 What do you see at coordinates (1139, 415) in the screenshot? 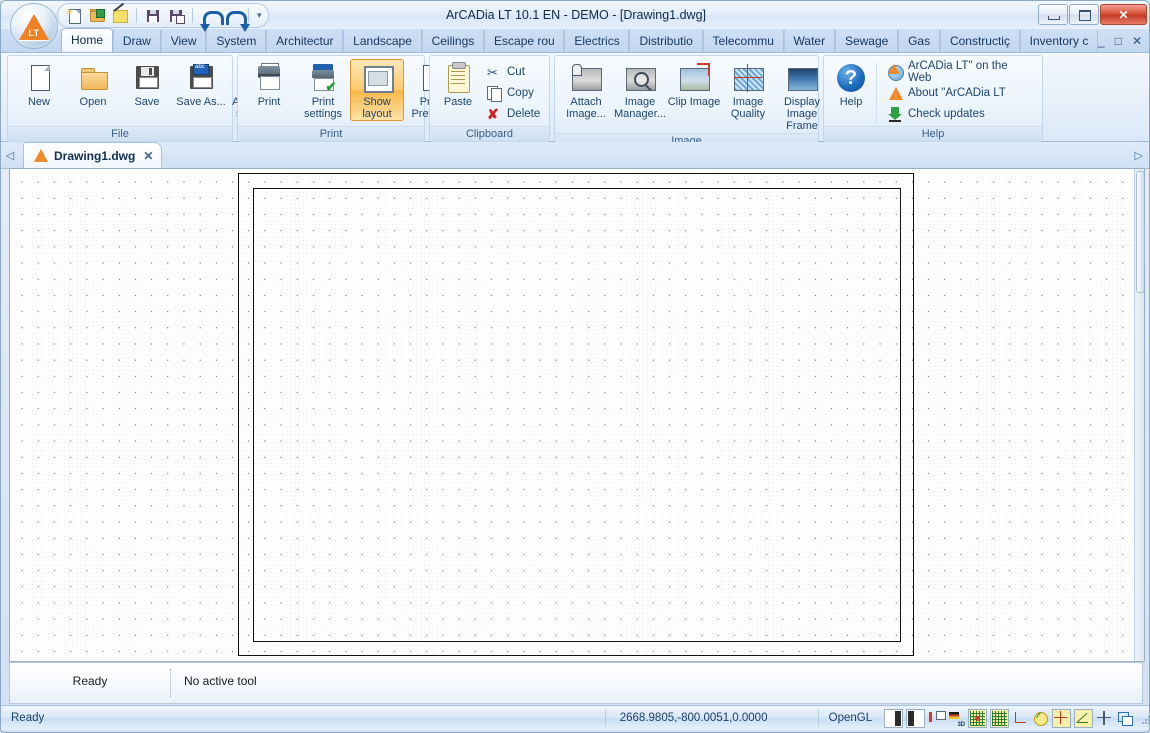
I see `canvas-vertical-scrollbar` at bounding box center [1139, 415].